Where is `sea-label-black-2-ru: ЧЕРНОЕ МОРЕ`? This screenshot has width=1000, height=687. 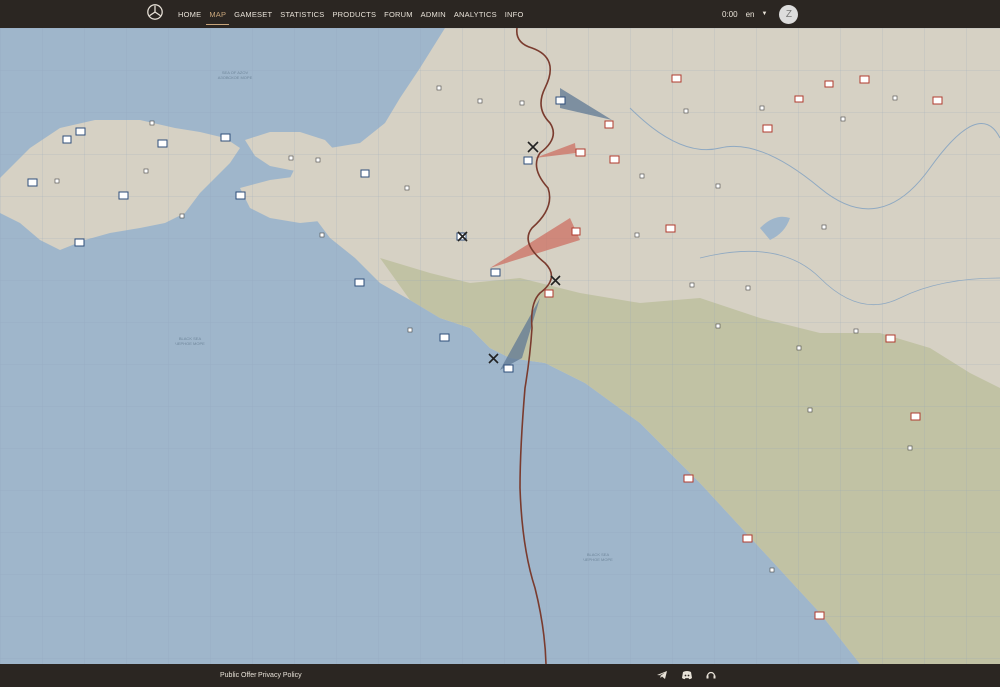 sea-label-black-2-ru: ЧЕРНОЕ МОРЕ is located at coordinates (598, 559).